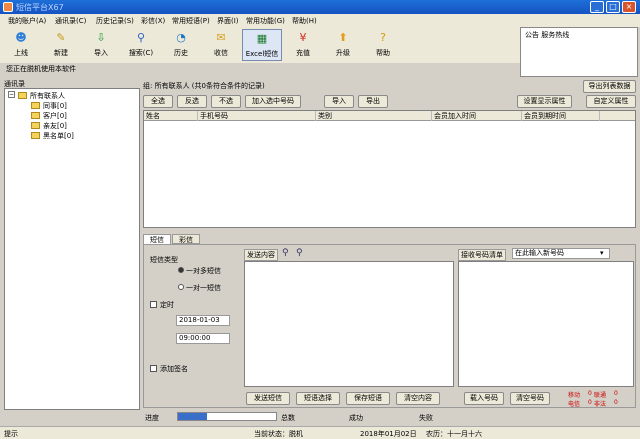  What do you see at coordinates (191, 21) in the screenshot?
I see `menu-phrases: 常用短语(P)` at bounding box center [191, 21].